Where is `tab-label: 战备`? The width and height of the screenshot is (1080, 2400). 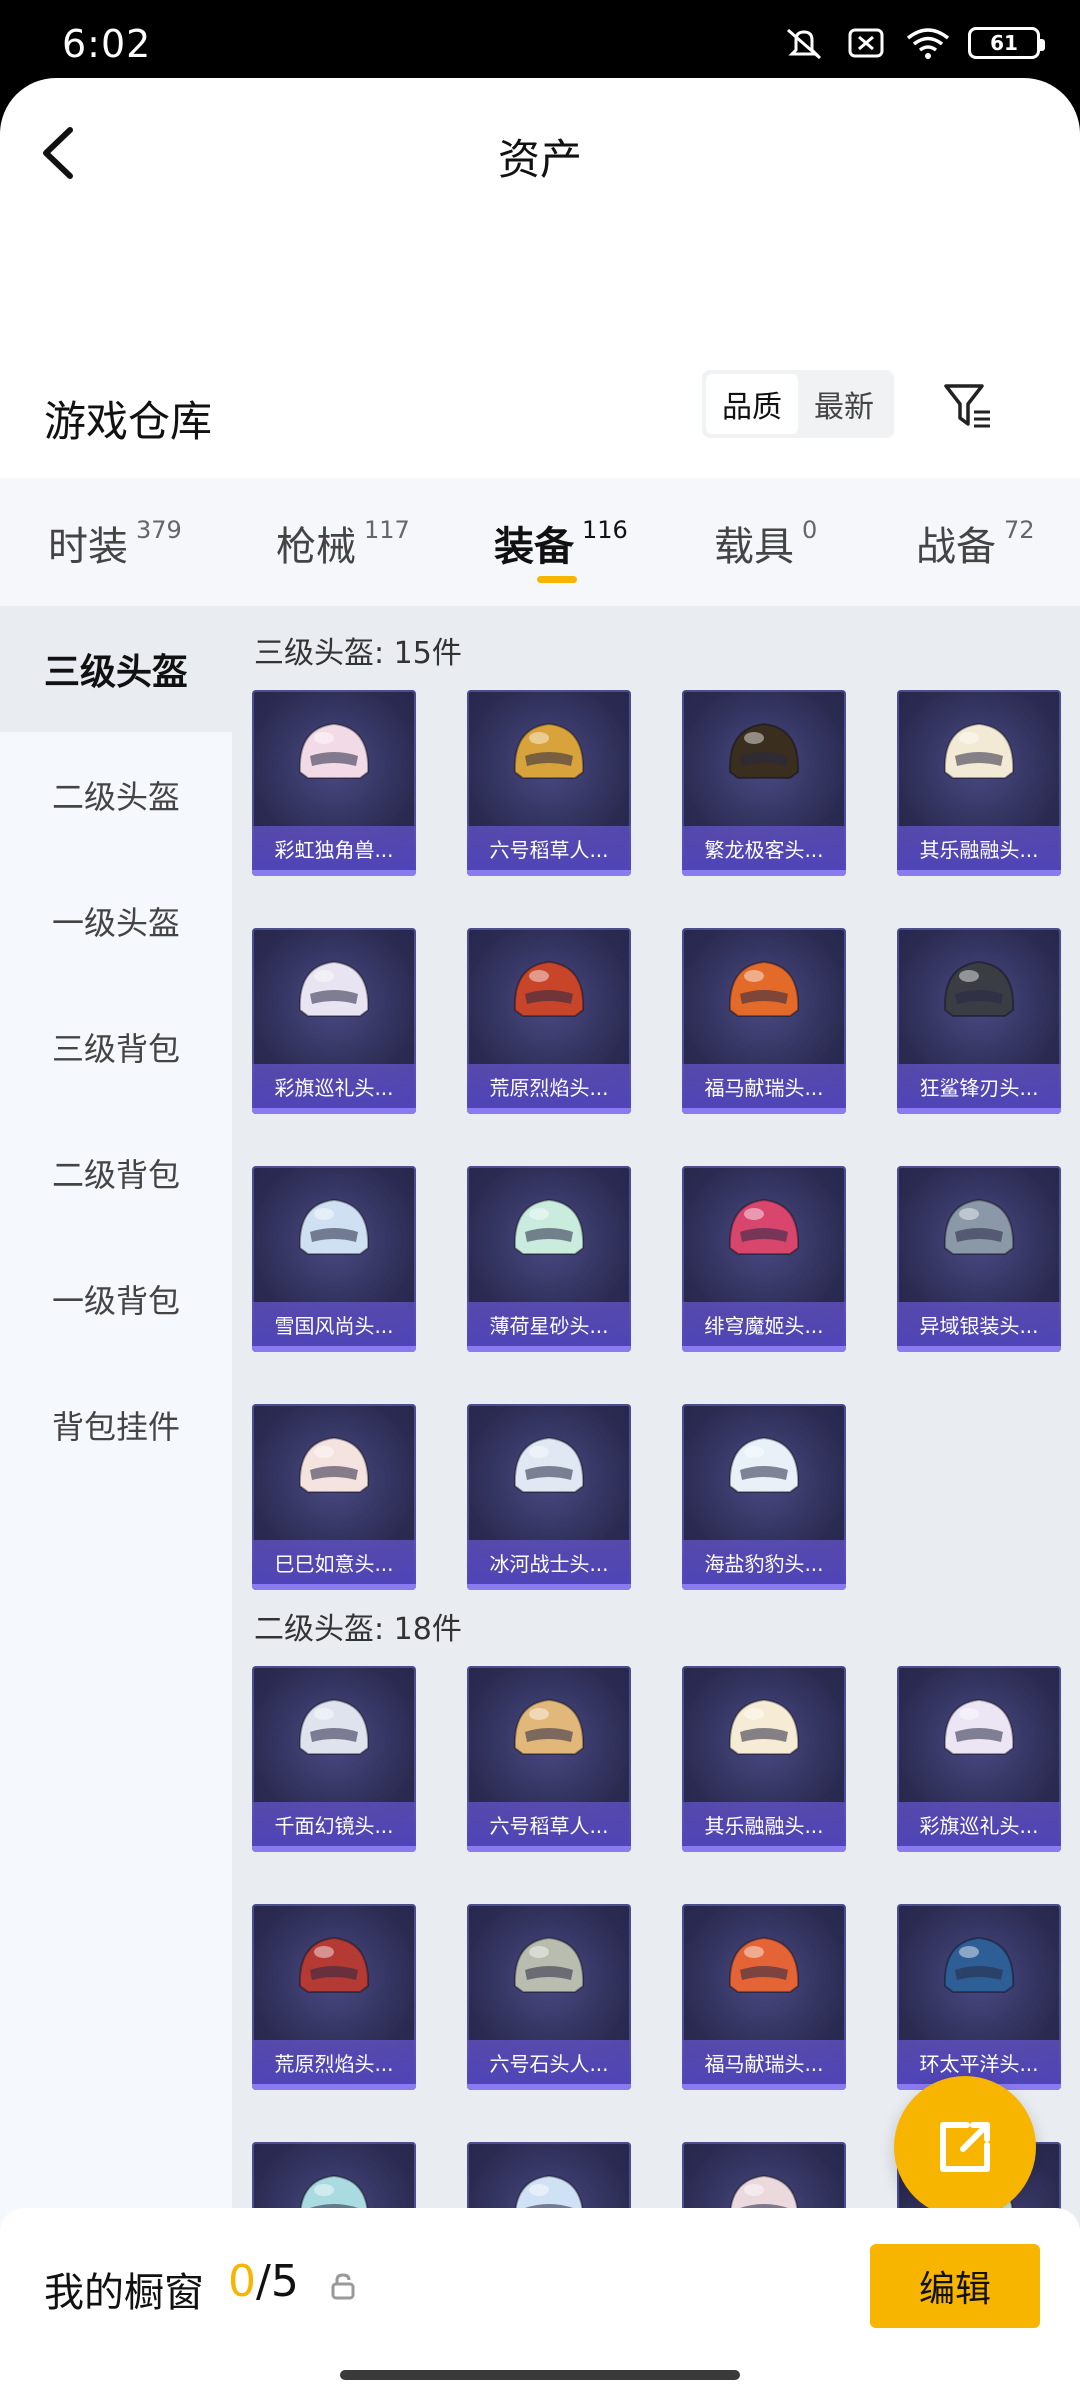 tab-label: 战备 is located at coordinates (956, 547).